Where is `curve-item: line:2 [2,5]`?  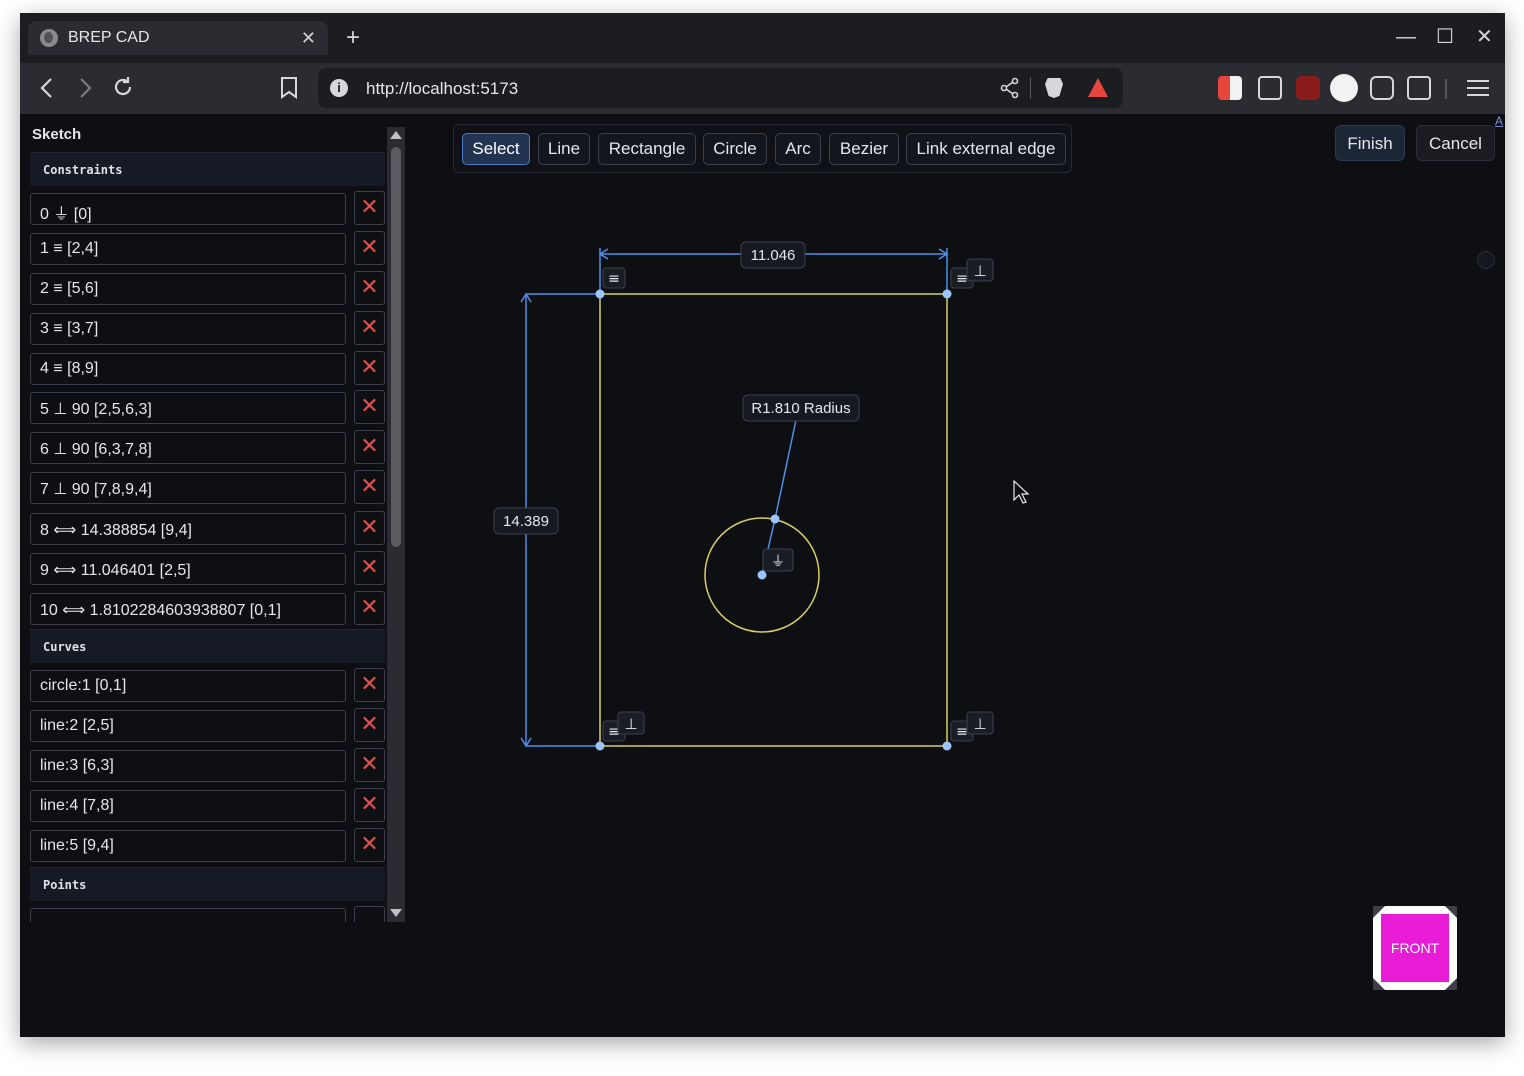
curve-item: line:2 [2,5] is located at coordinates (188, 726).